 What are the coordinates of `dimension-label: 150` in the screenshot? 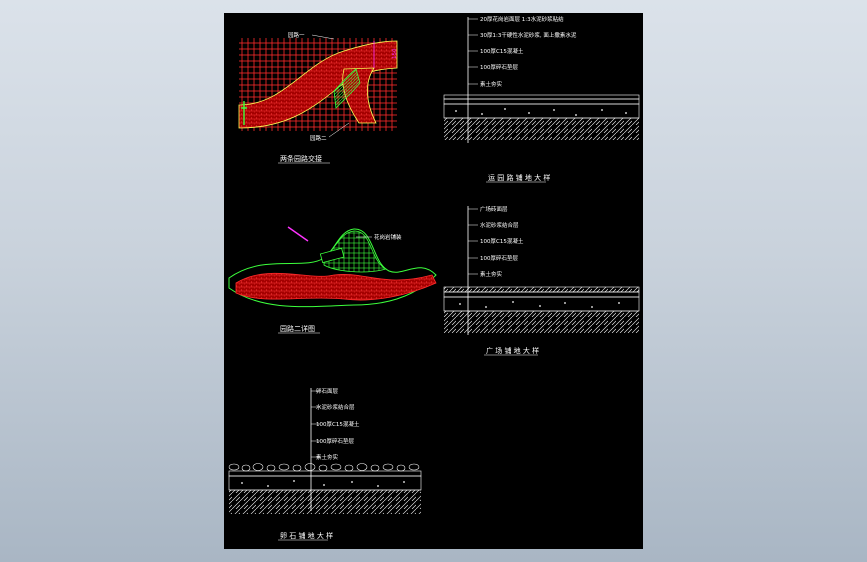 It's located at (395, 53).